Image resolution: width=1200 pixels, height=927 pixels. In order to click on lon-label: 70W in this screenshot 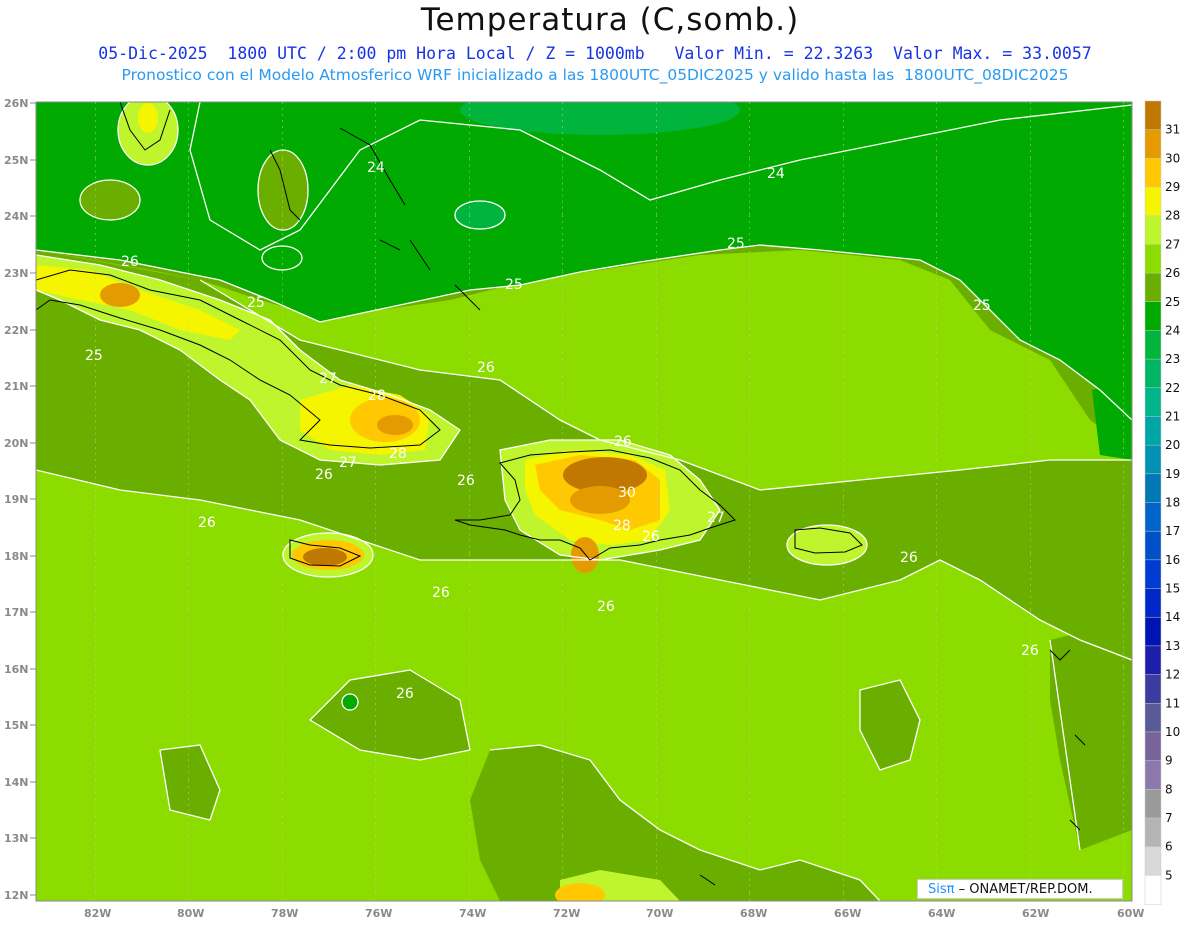, I will do `click(659, 913)`.